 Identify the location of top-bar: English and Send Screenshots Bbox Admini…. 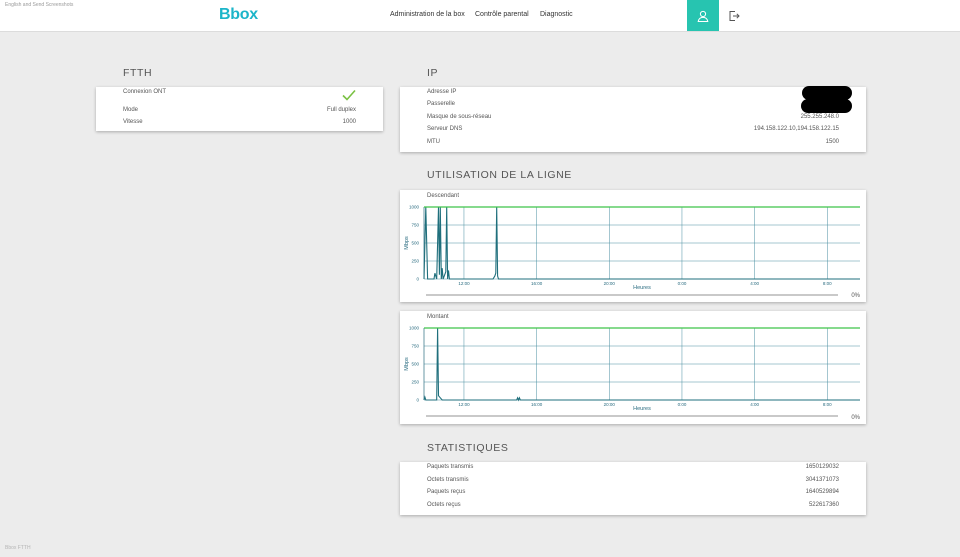
(480, 16).